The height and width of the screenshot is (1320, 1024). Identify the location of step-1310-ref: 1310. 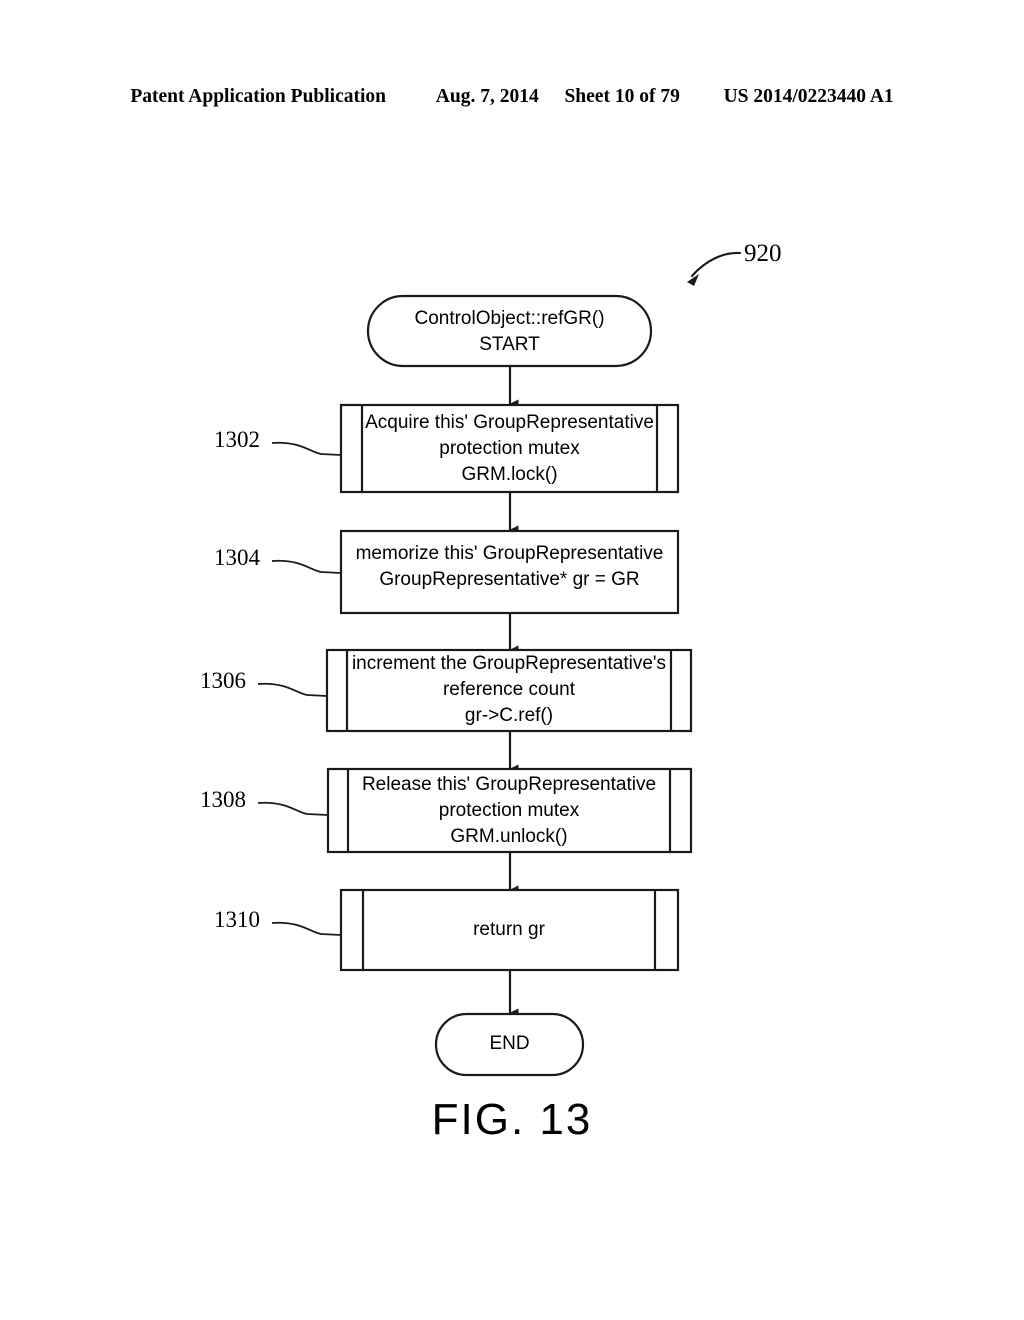
(237, 919).